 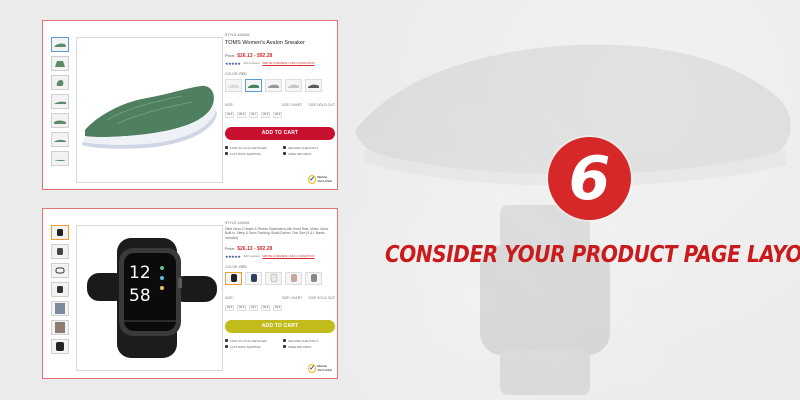 I want to click on shoe-swatch-icon, so click(x=233, y=86).